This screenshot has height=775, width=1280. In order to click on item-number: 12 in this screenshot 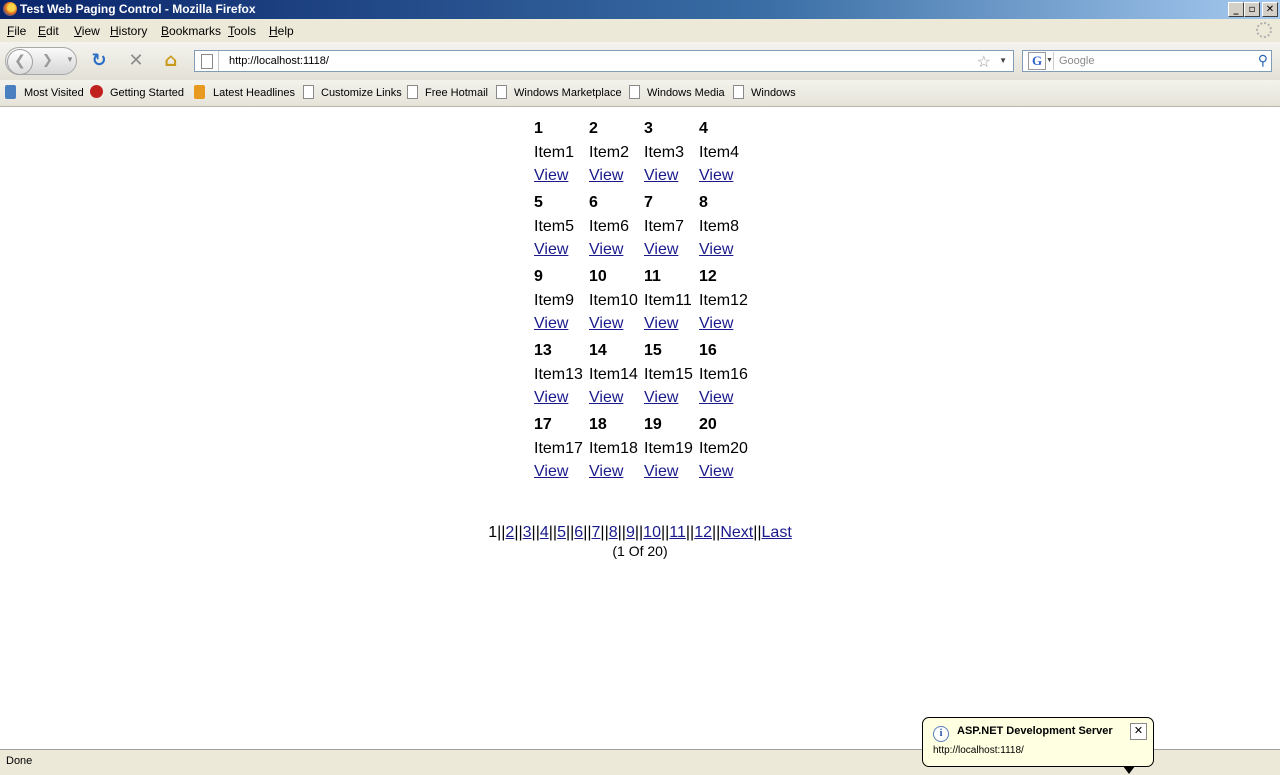, I will do `click(708, 276)`.